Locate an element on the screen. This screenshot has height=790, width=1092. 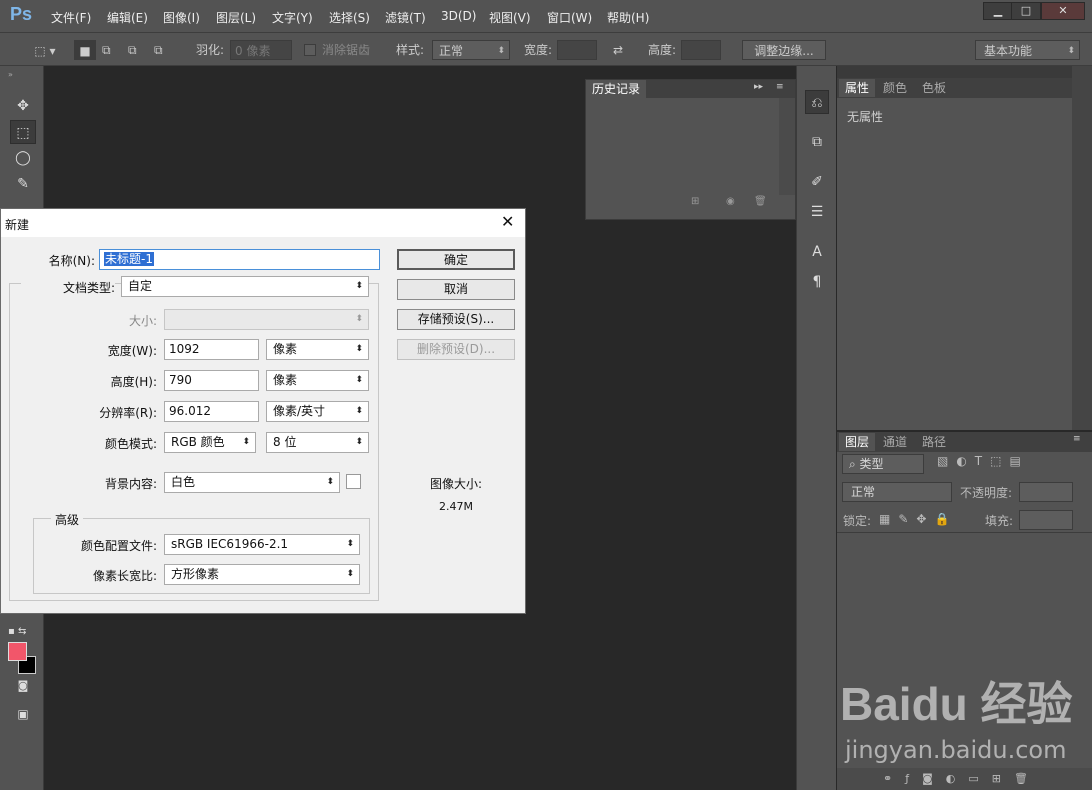
height-unit-select: 像素 ⬍ is located at coordinates (317, 380).